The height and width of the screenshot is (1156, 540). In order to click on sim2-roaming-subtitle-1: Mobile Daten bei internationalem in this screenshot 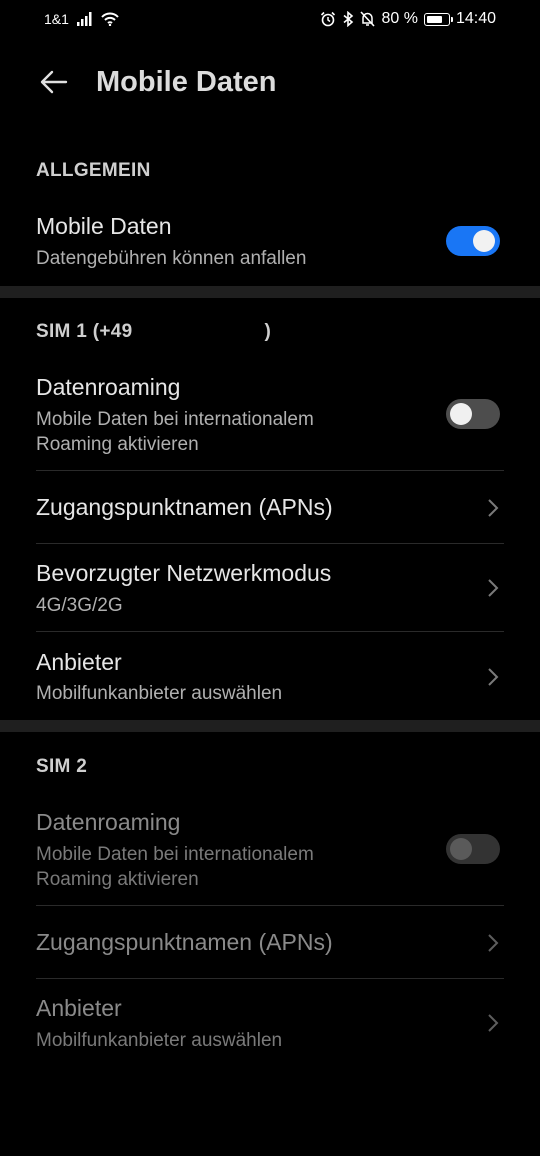, I will do `click(175, 854)`.